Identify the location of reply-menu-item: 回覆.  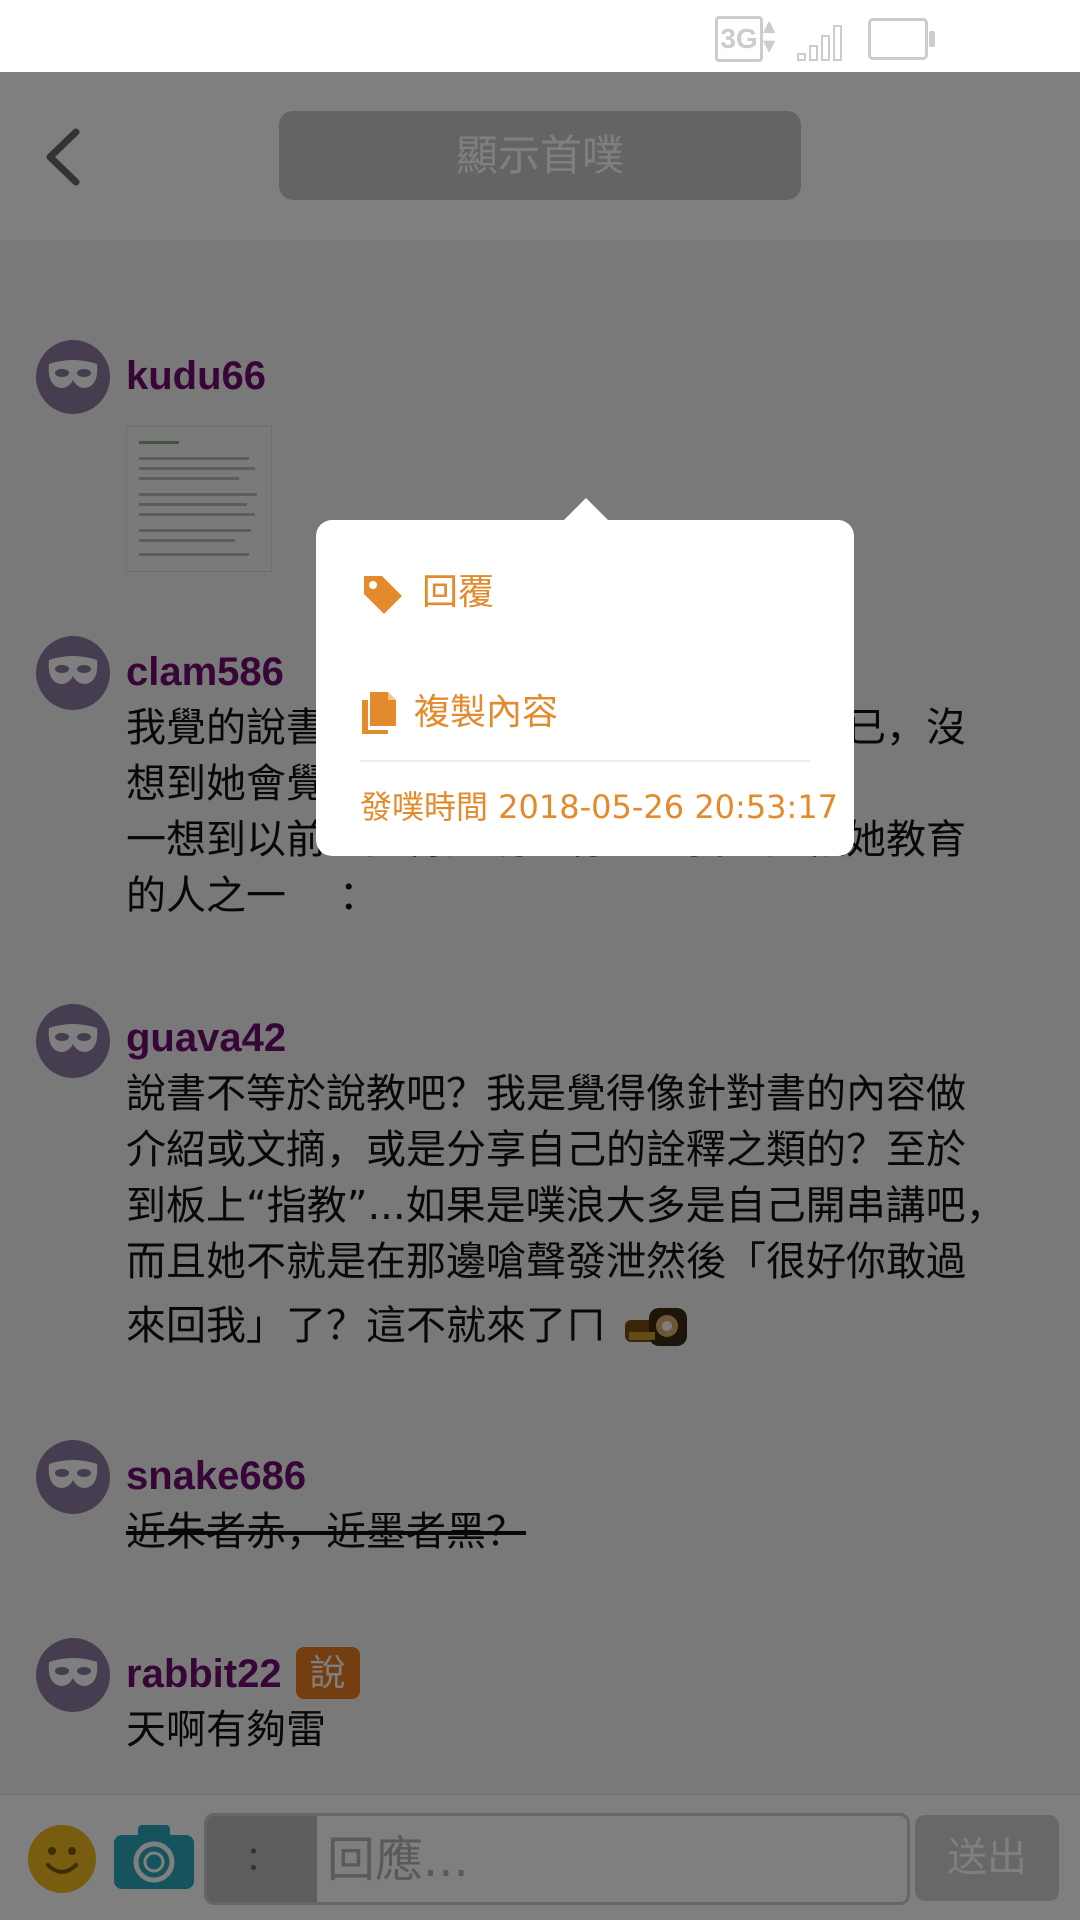
(585, 593).